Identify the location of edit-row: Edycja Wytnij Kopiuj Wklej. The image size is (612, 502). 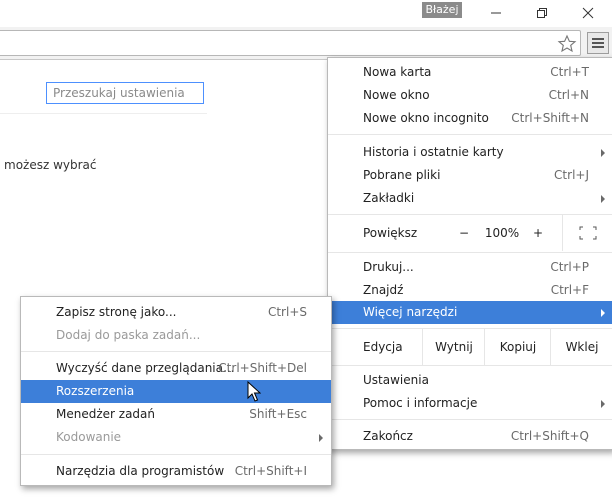
(470, 347).